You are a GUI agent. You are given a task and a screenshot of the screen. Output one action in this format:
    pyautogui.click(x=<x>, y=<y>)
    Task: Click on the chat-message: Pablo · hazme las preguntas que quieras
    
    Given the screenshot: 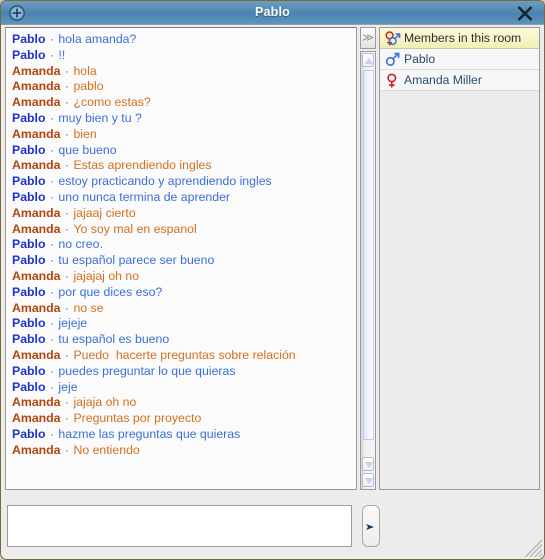 What is the action you would take?
    pyautogui.click(x=184, y=435)
    